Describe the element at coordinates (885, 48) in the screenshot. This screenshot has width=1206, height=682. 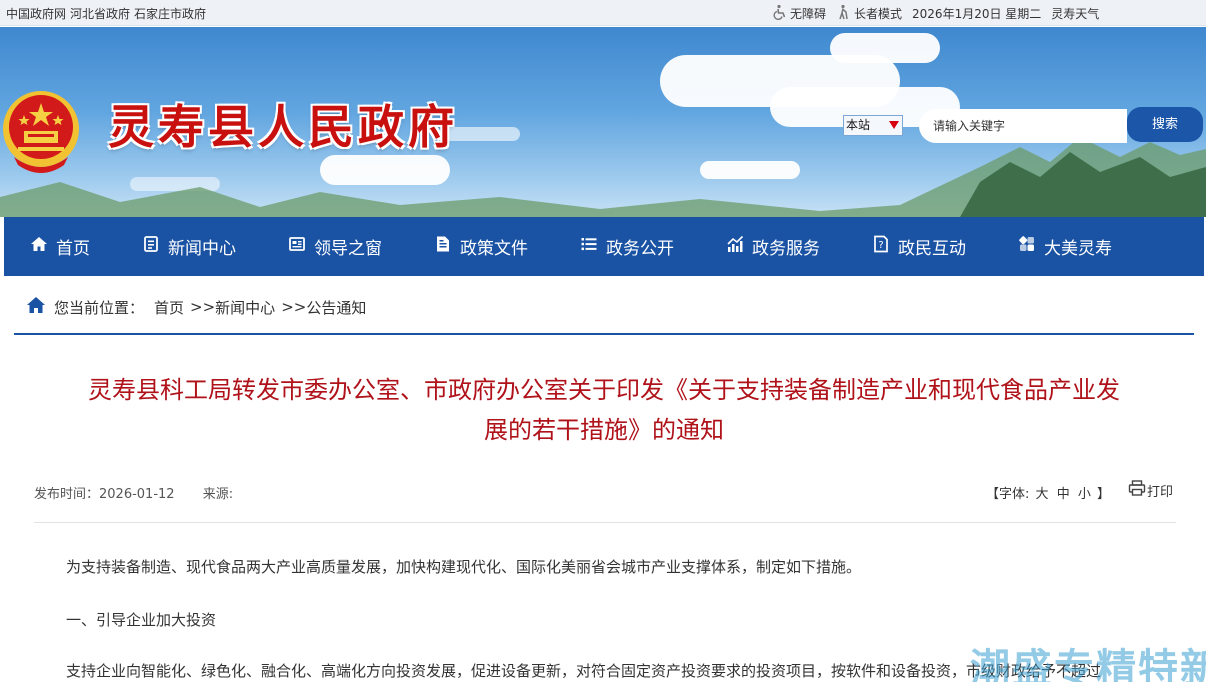
I see `cloud-decoration` at that location.